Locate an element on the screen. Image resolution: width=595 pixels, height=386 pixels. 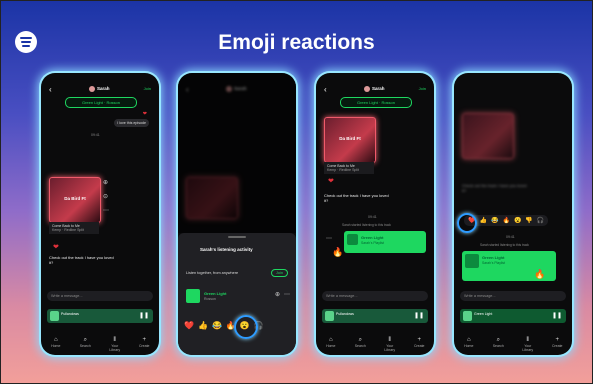
emoji-headphones: 🎧 is located at coordinates (540, 220).